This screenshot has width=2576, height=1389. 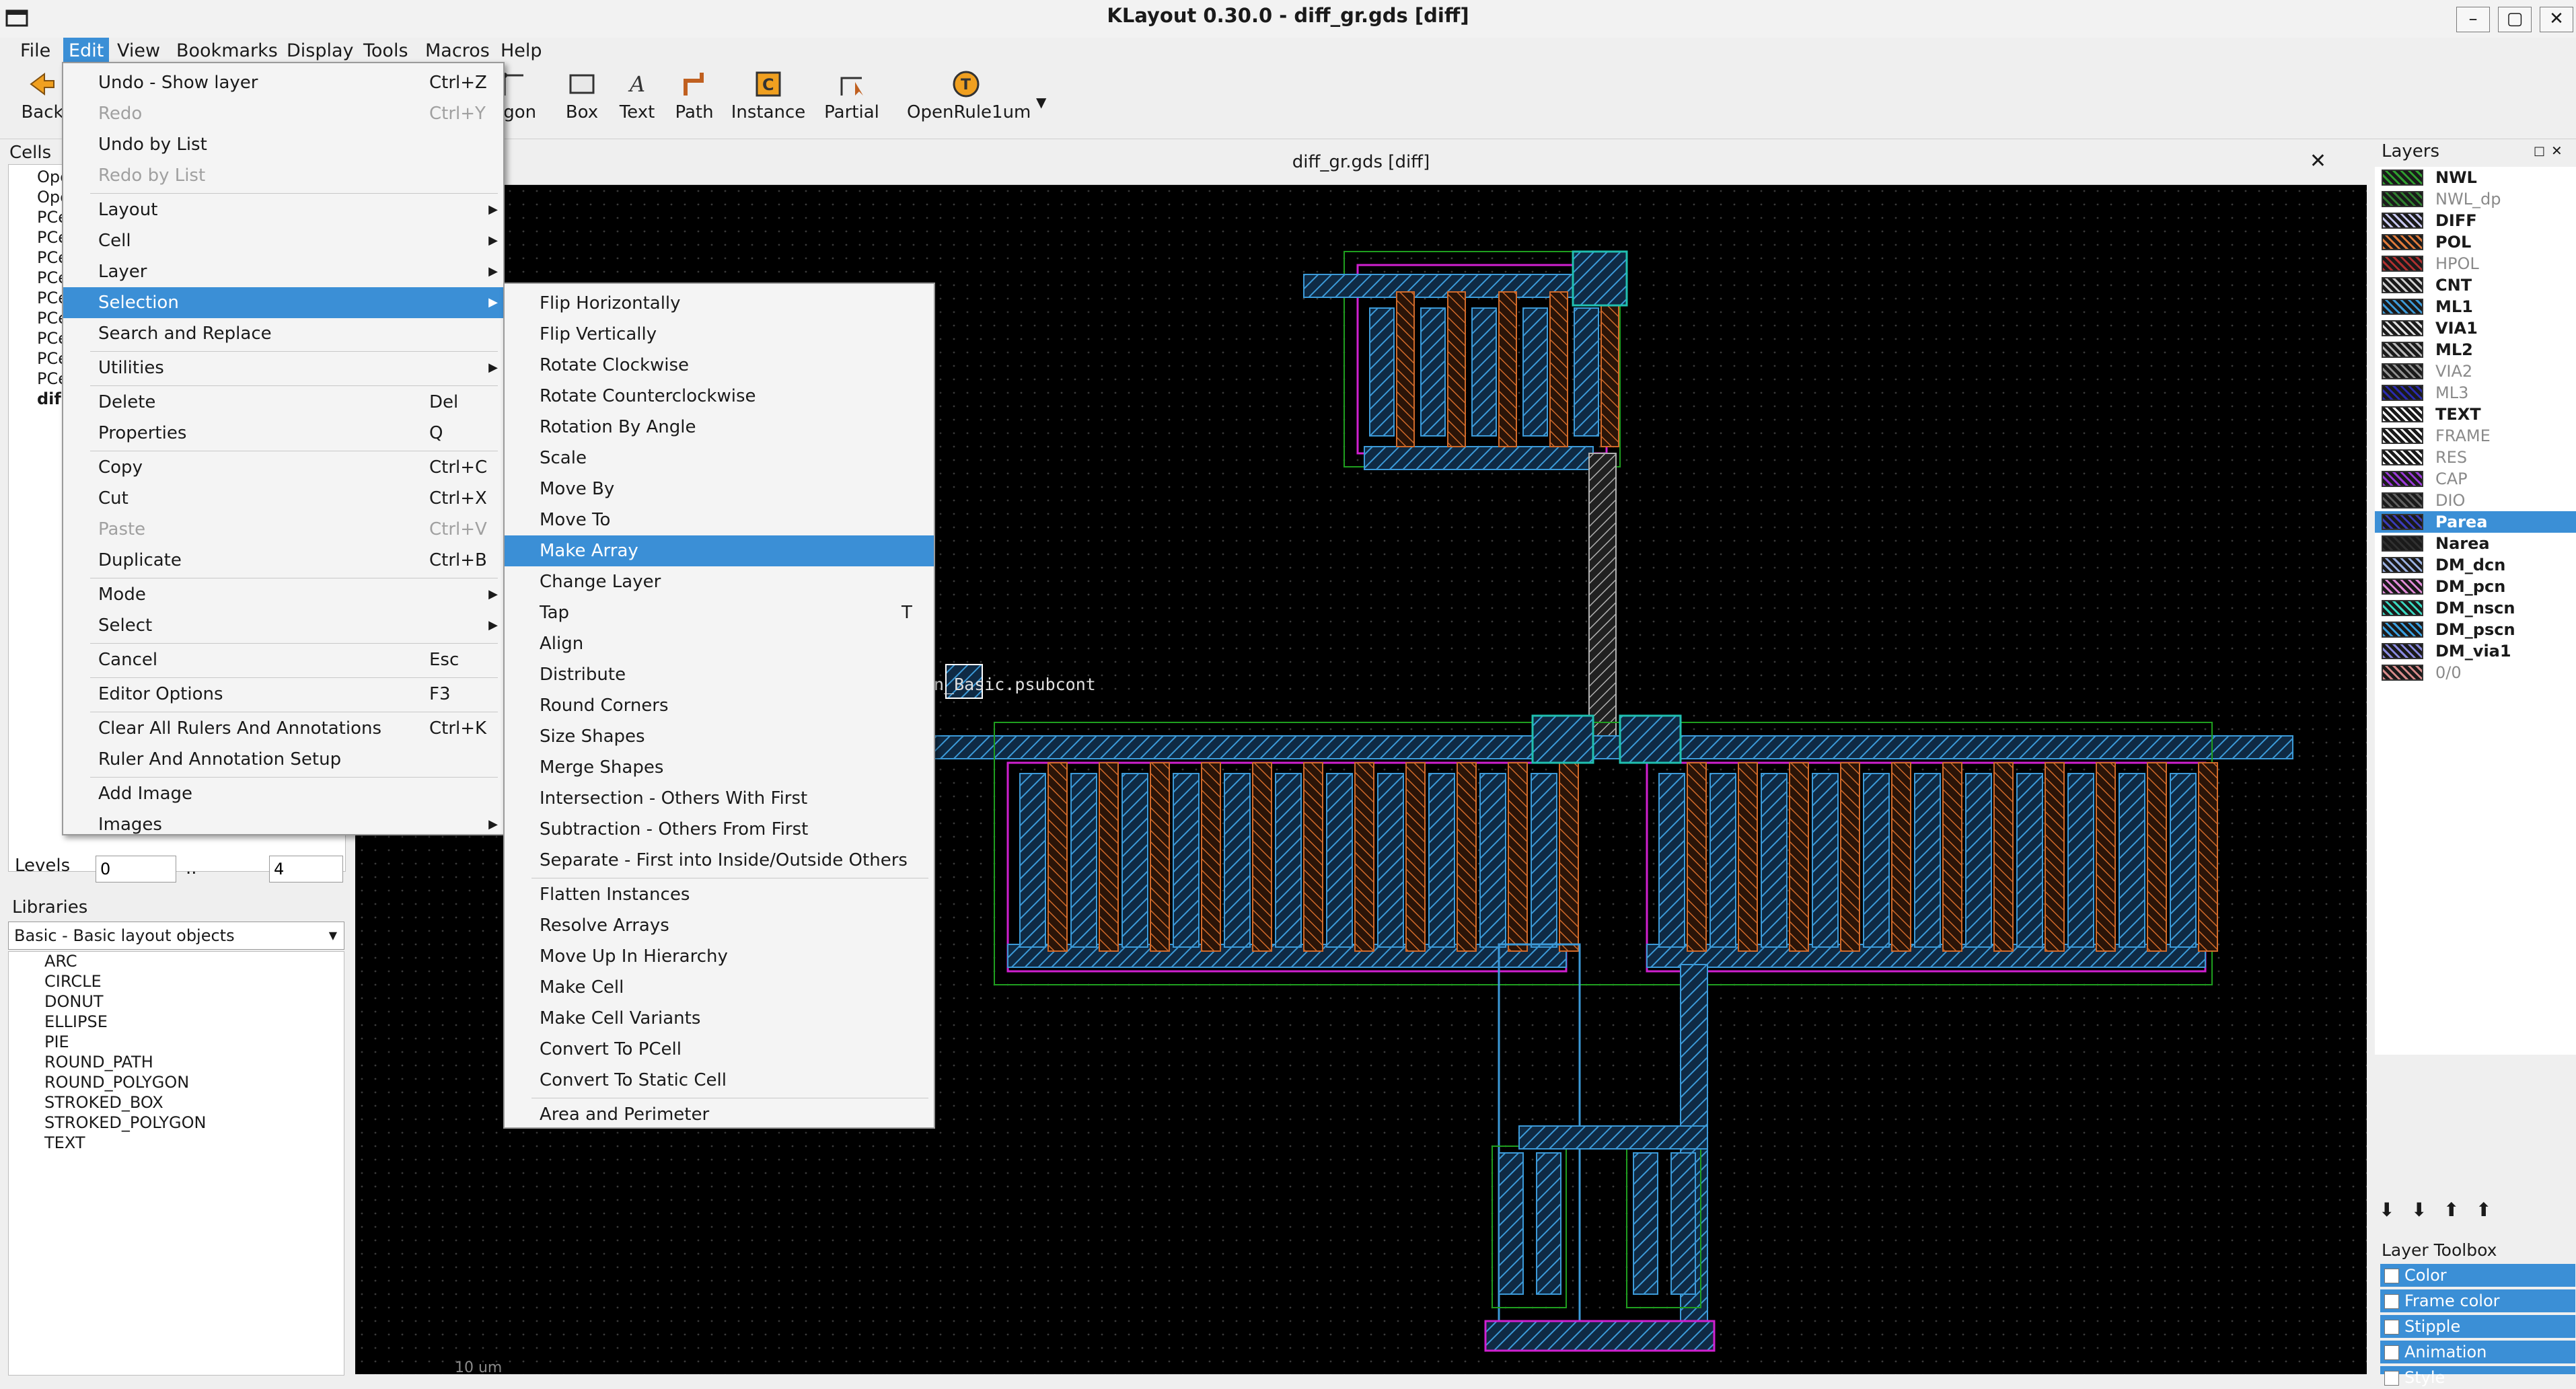 What do you see at coordinates (2475, 522) in the screenshot?
I see `layer-row: Parea` at bounding box center [2475, 522].